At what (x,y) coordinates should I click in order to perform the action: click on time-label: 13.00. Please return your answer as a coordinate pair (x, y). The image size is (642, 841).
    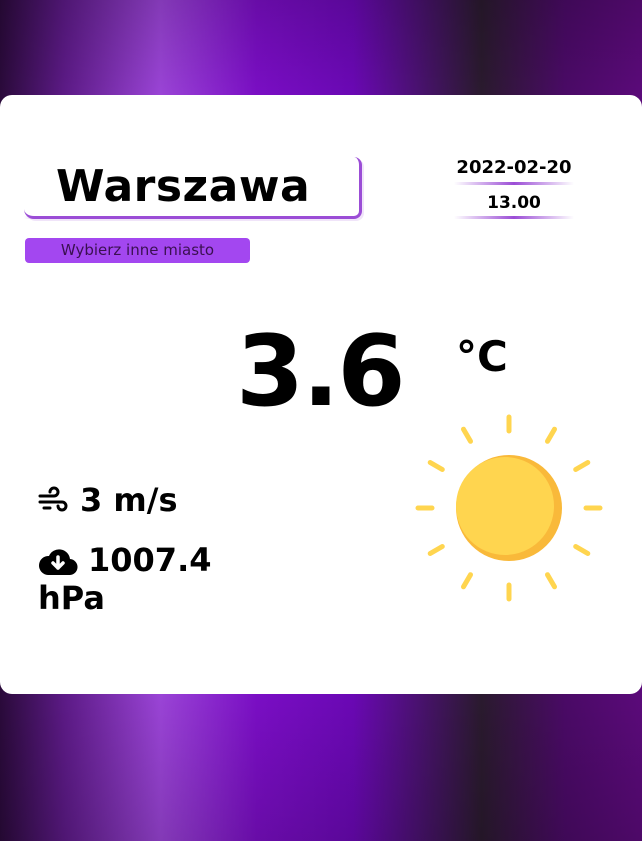
    Looking at the image, I should click on (514, 205).